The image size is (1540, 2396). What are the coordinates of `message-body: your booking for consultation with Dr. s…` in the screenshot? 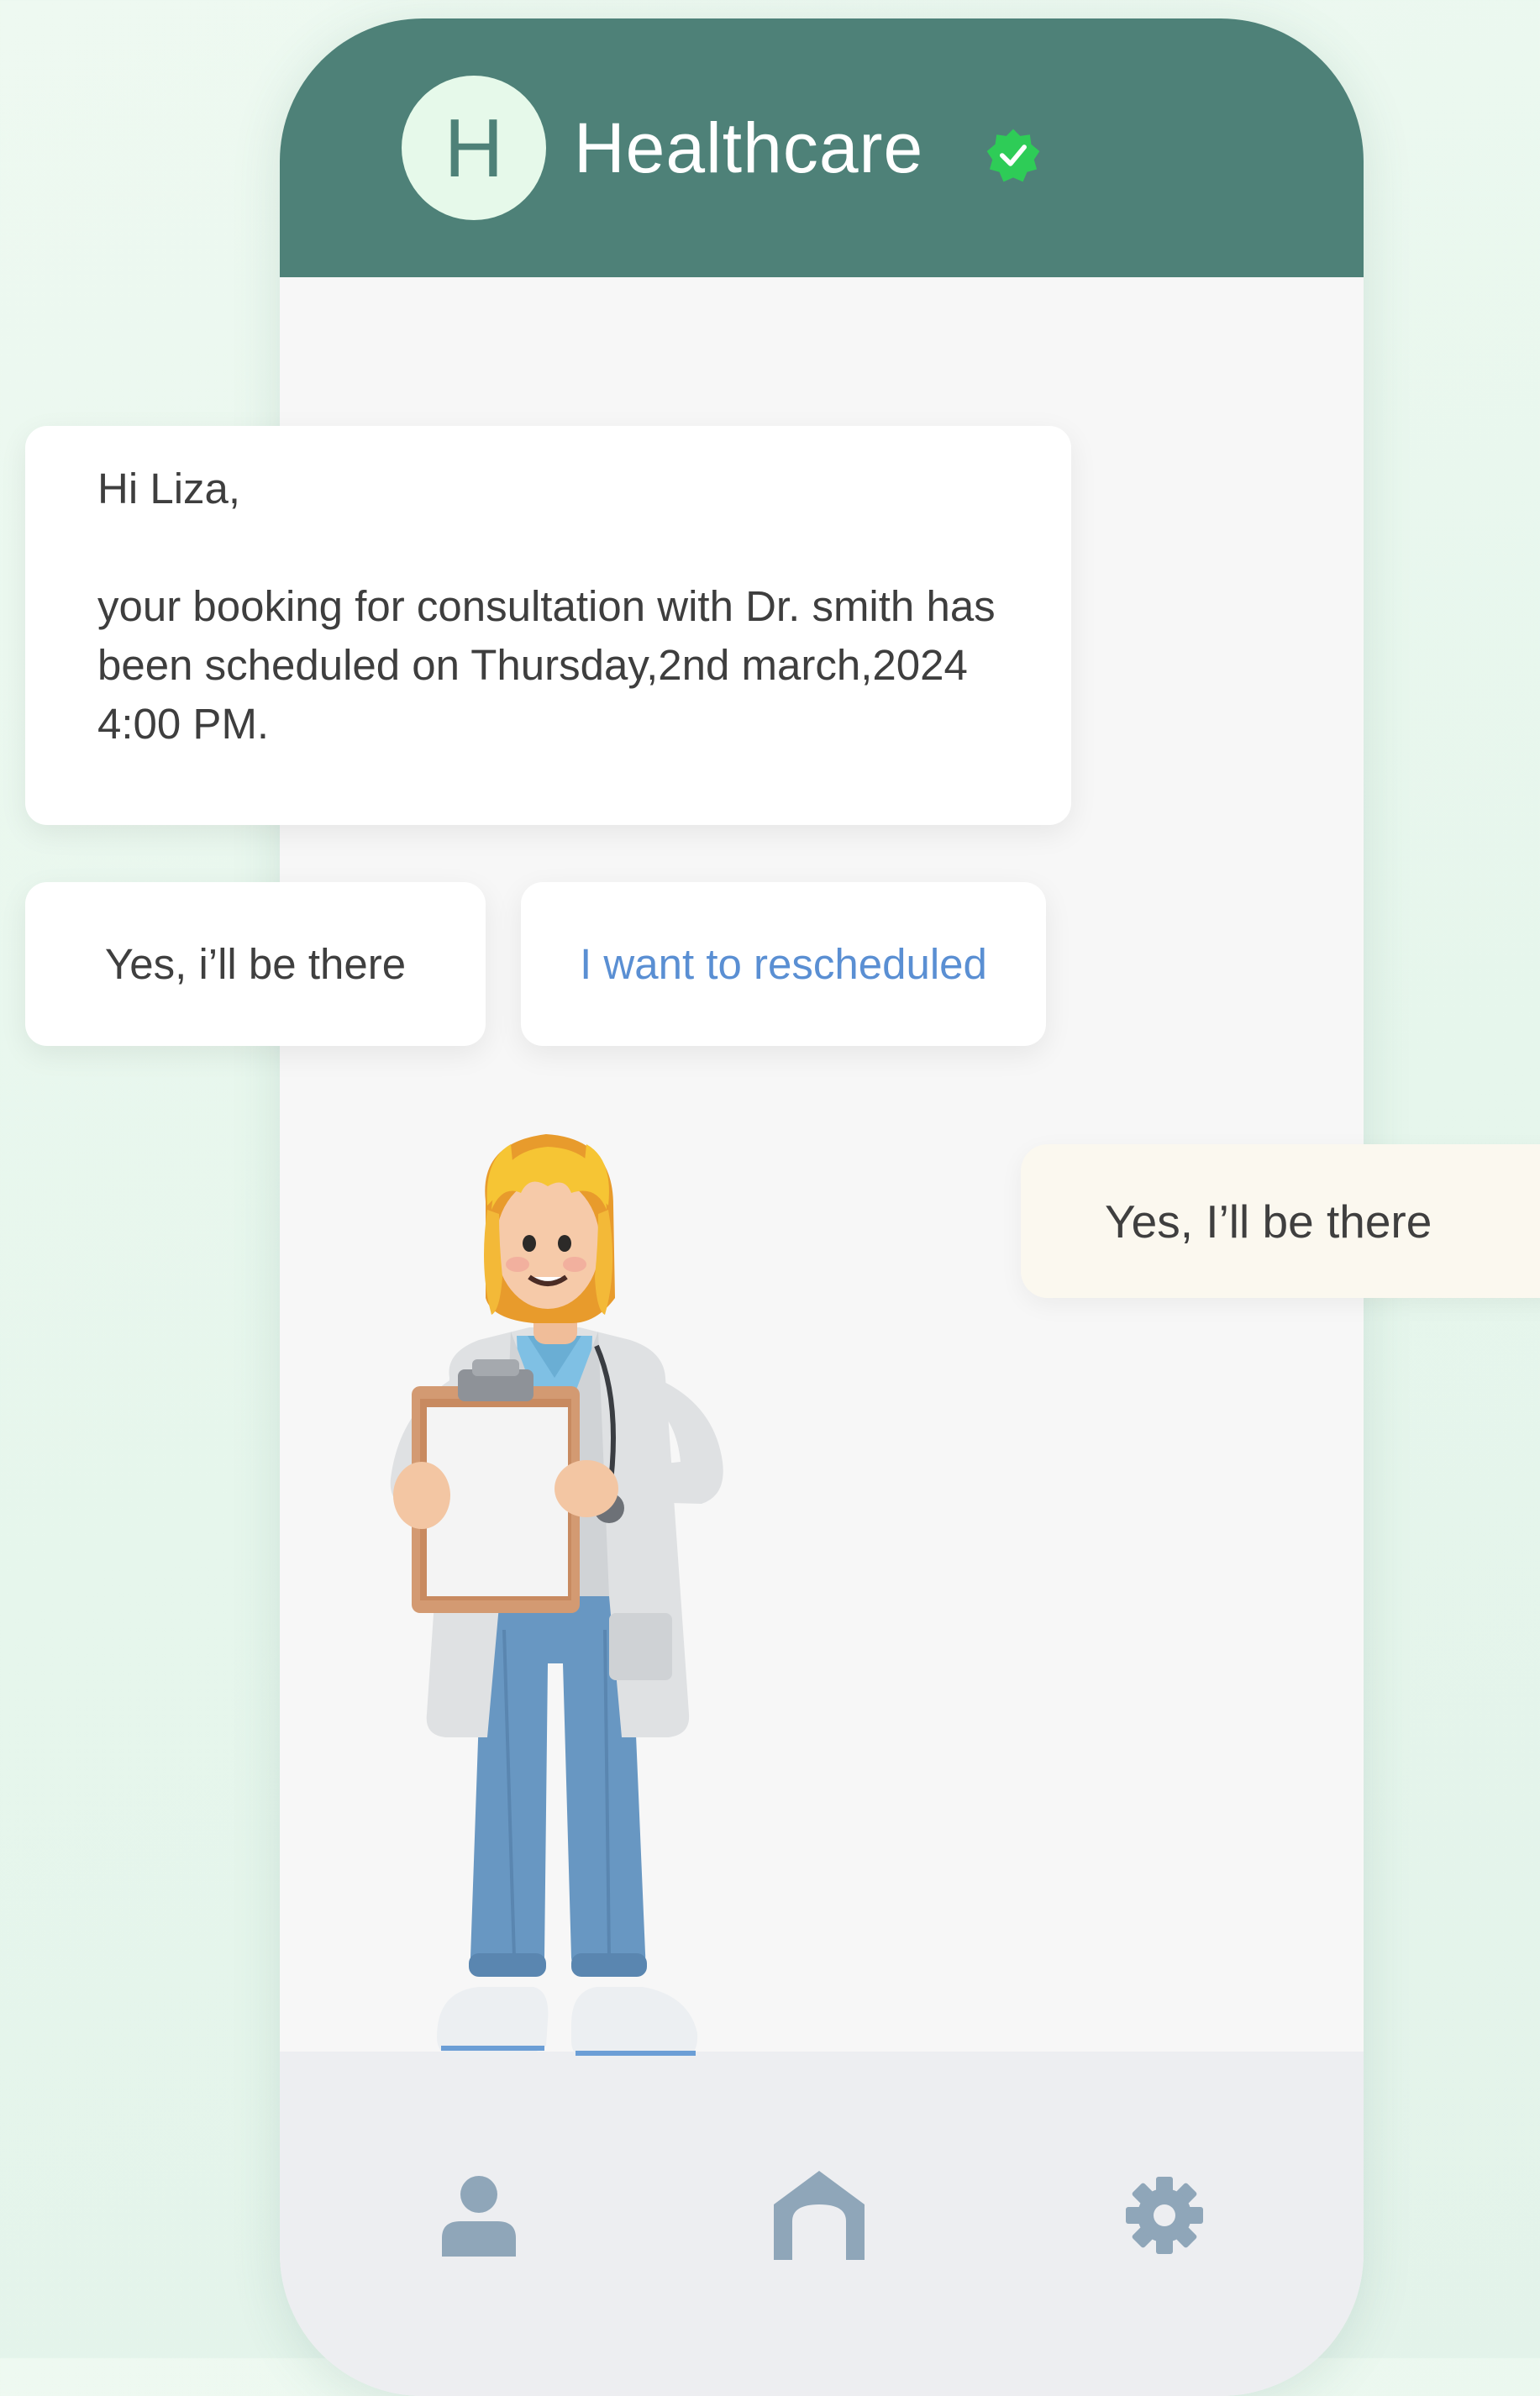 It's located at (546, 665).